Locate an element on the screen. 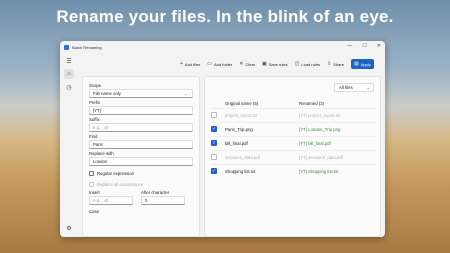 The height and width of the screenshot is (253, 450). replace-all-label: Replace all occurrences is located at coordinates (120, 184).